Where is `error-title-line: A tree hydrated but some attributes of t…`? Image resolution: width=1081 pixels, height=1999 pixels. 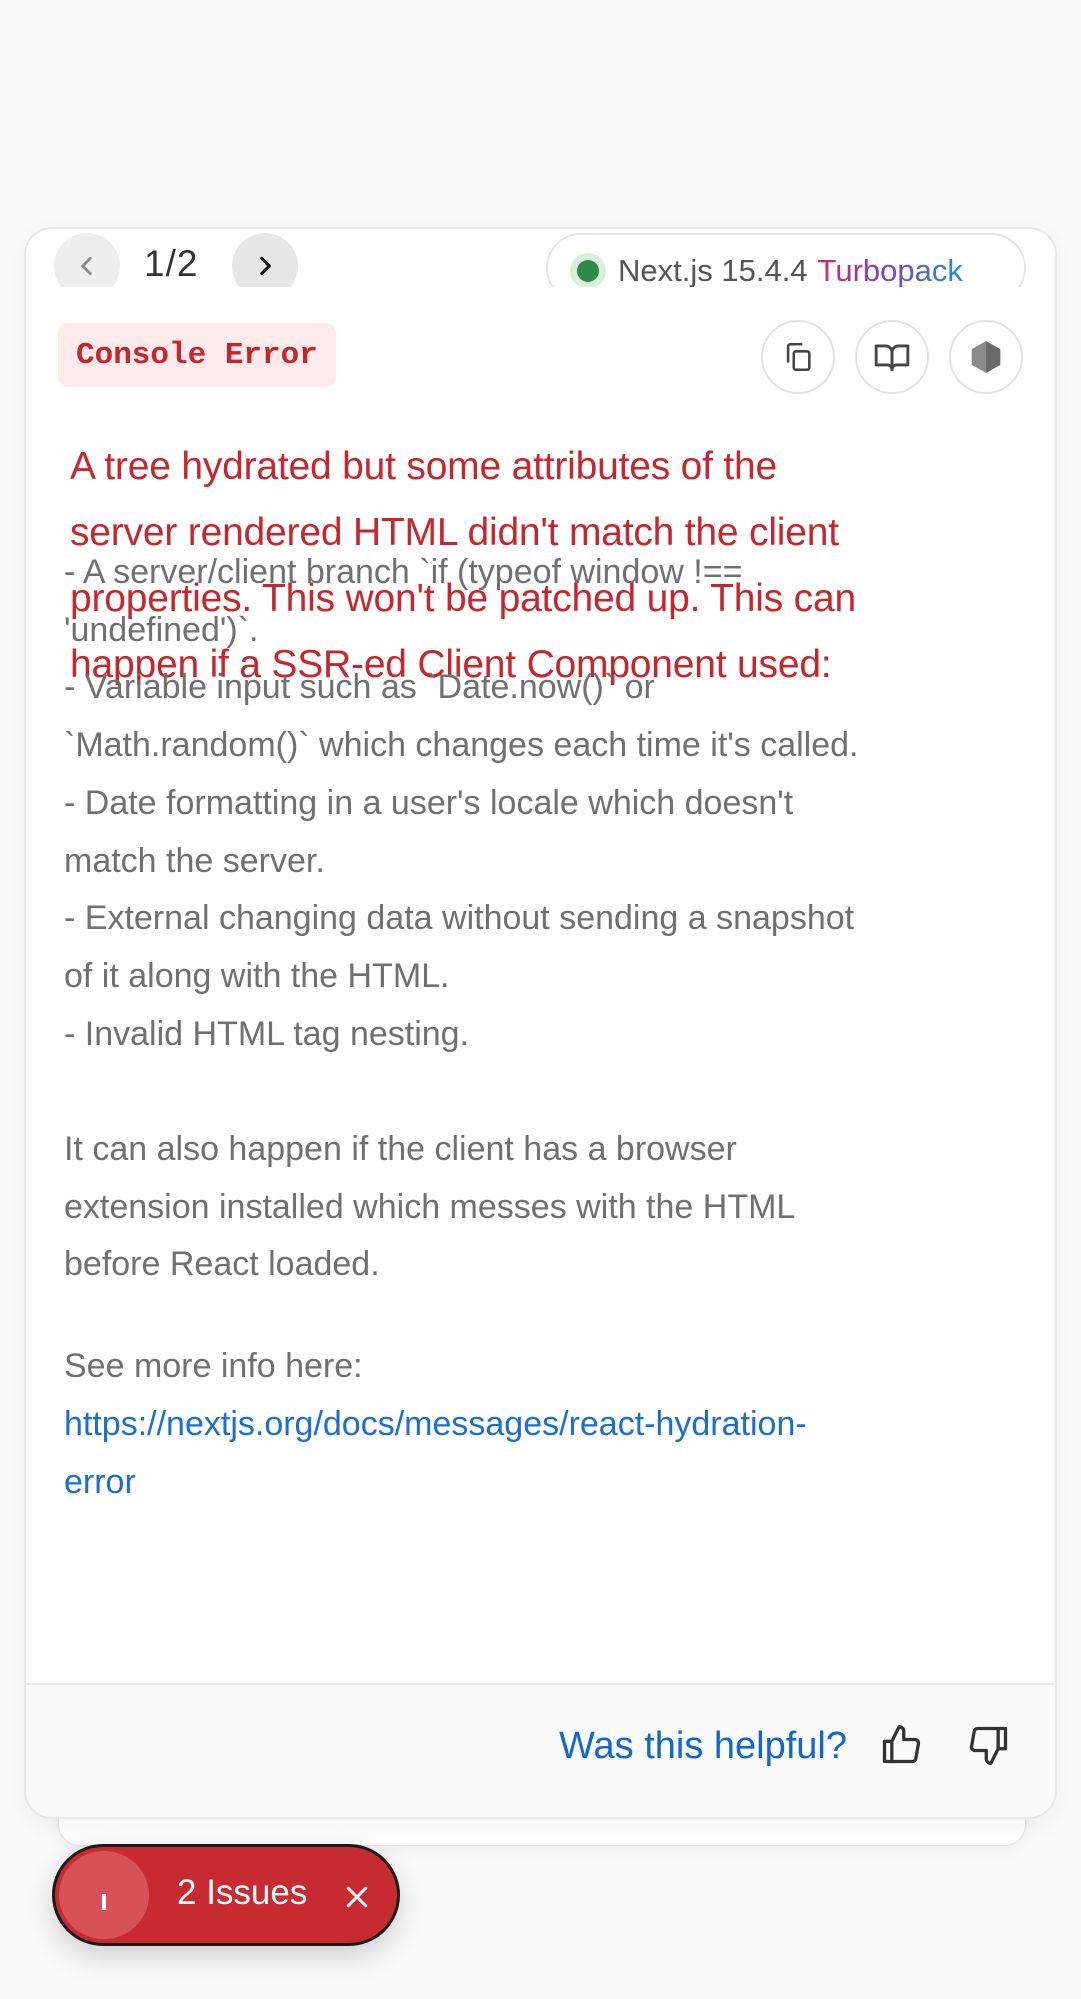
error-title-line: A tree hydrated but some attributes of t… is located at coordinates (424, 466).